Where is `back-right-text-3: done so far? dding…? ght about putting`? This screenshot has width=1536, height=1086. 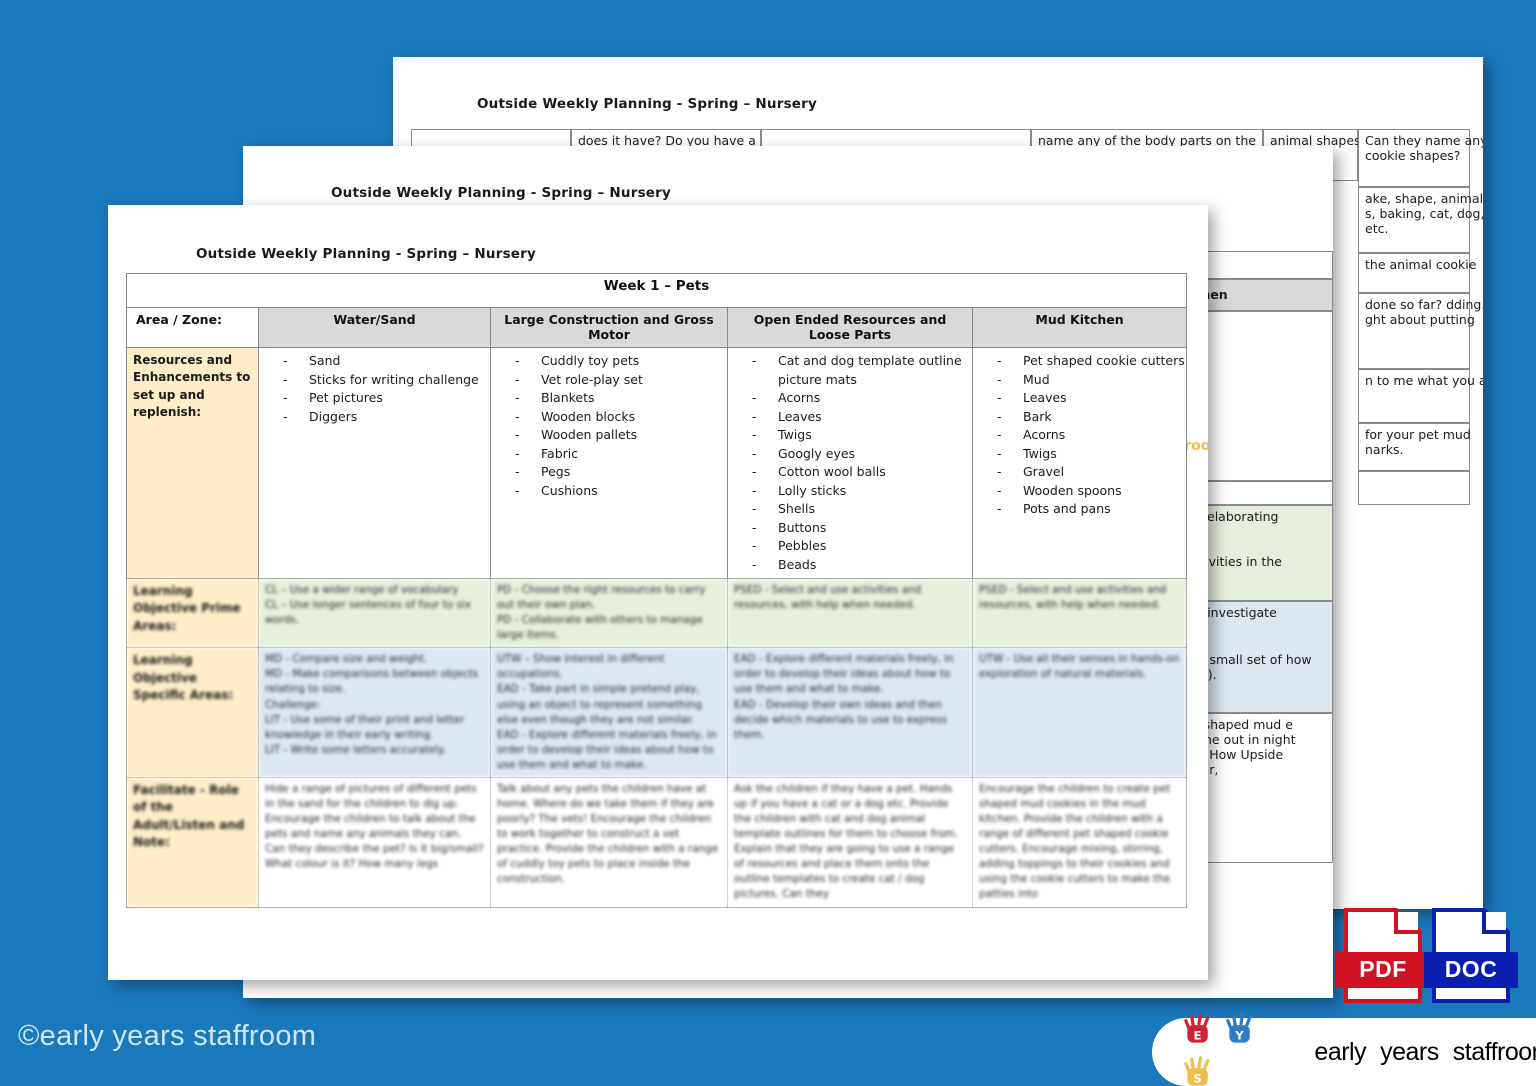
back-right-text-3: done so far? dding…? ght about putting is located at coordinates (1424, 312).